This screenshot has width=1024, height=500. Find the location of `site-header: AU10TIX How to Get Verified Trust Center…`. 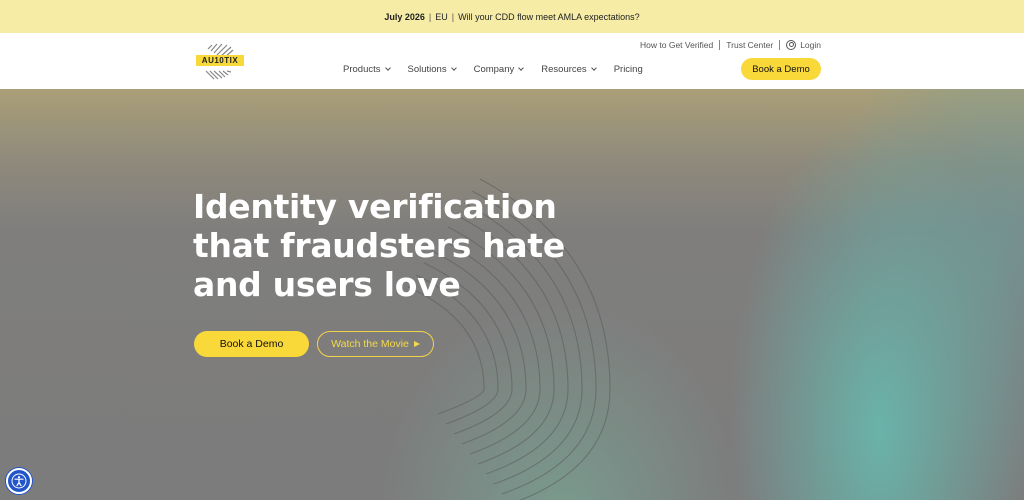

site-header: AU10TIX How to Get Verified Trust Center… is located at coordinates (512, 61).